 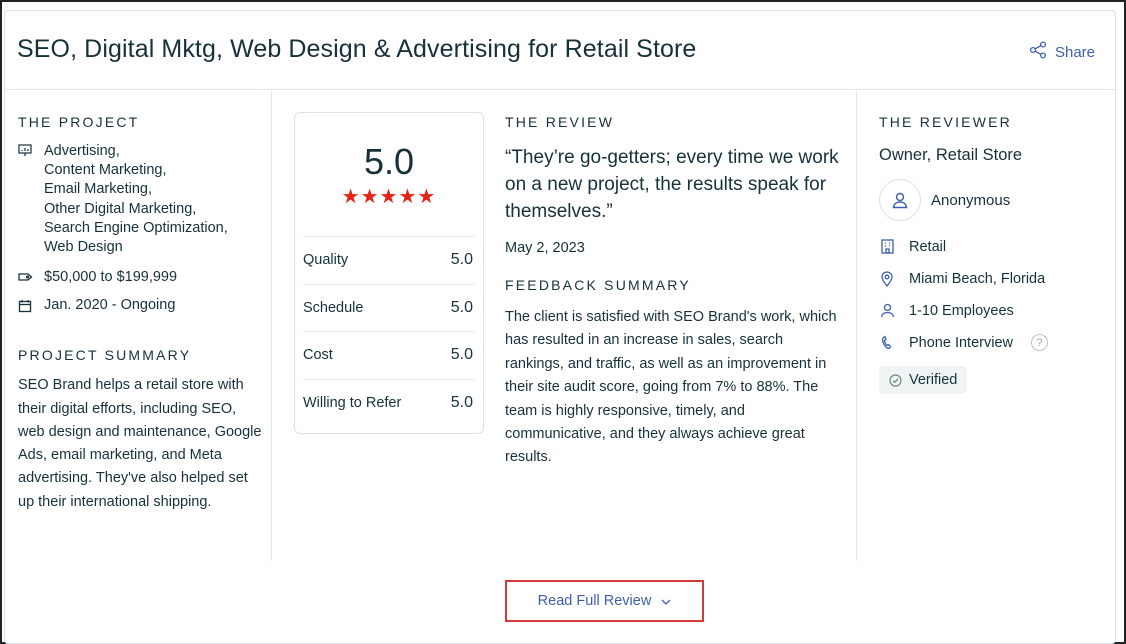 I want to click on project-summary-label: PROJECT SUMMARY, so click(x=105, y=355).